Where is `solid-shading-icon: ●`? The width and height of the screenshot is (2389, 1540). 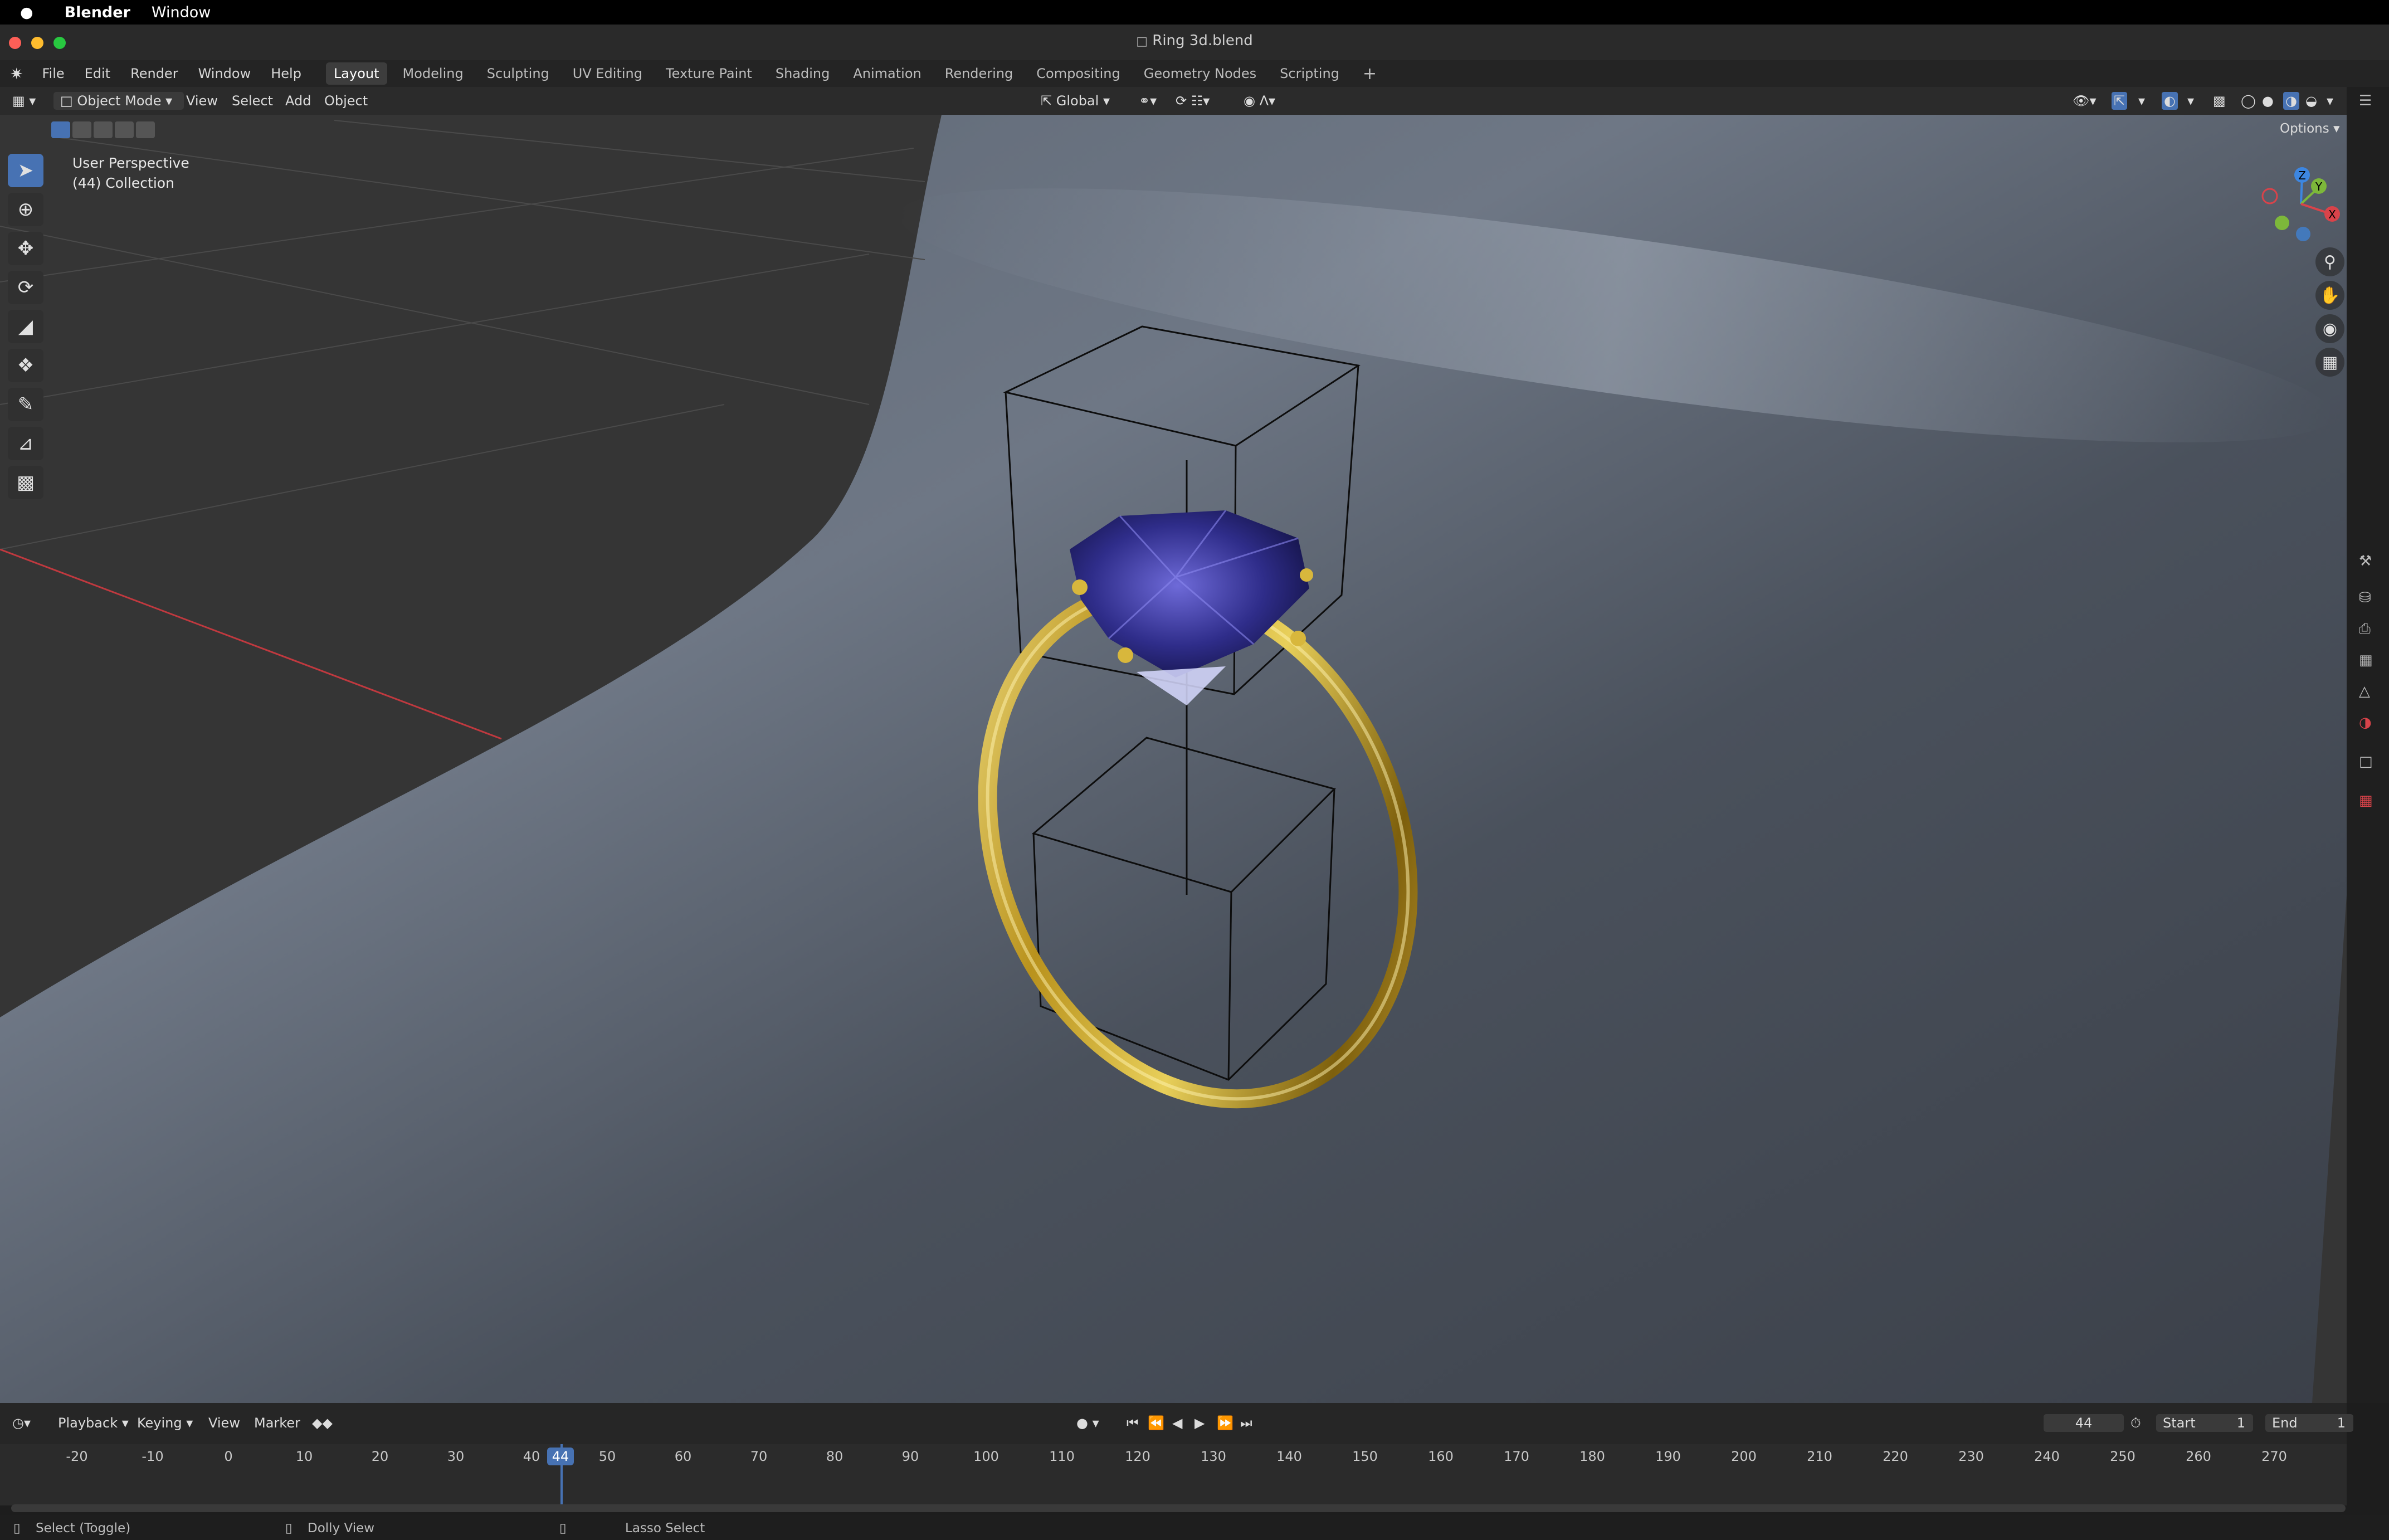
solid-shading-icon: ● is located at coordinates (2268, 101).